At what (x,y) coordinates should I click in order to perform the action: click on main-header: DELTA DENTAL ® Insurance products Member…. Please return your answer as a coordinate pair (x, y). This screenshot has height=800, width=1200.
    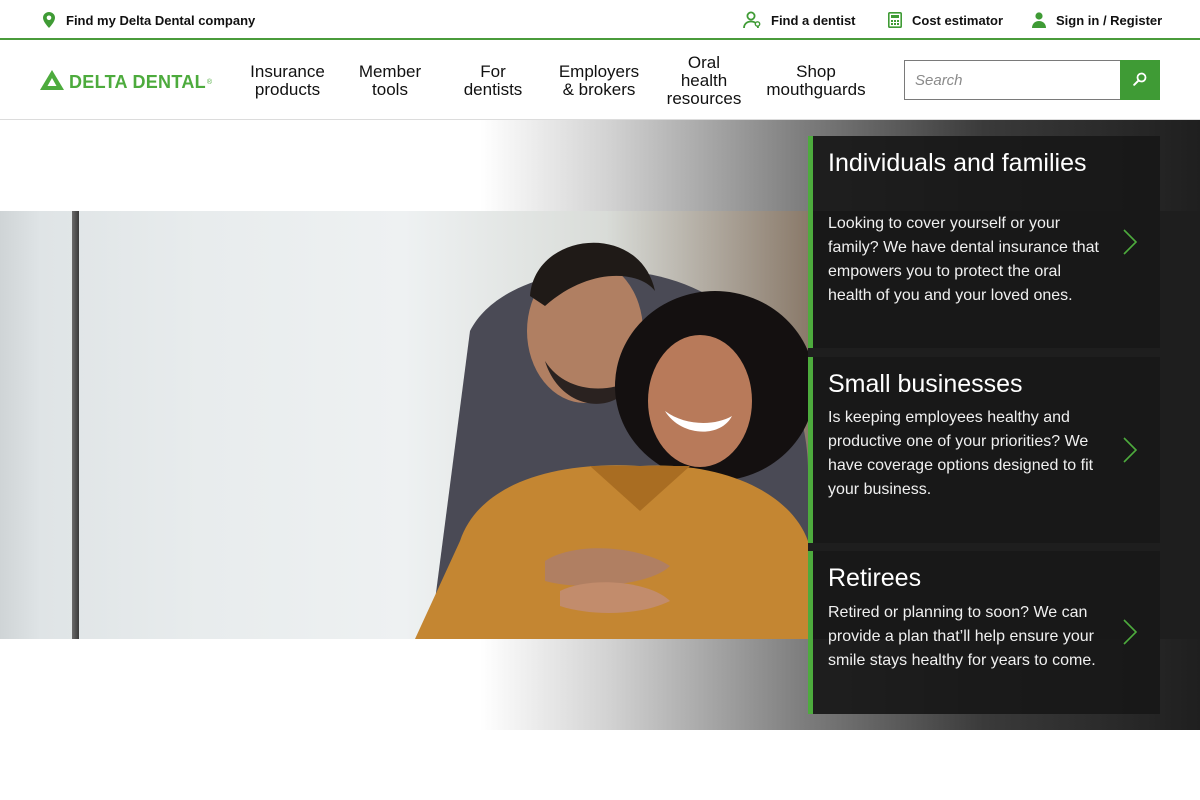
    Looking at the image, I should click on (600, 81).